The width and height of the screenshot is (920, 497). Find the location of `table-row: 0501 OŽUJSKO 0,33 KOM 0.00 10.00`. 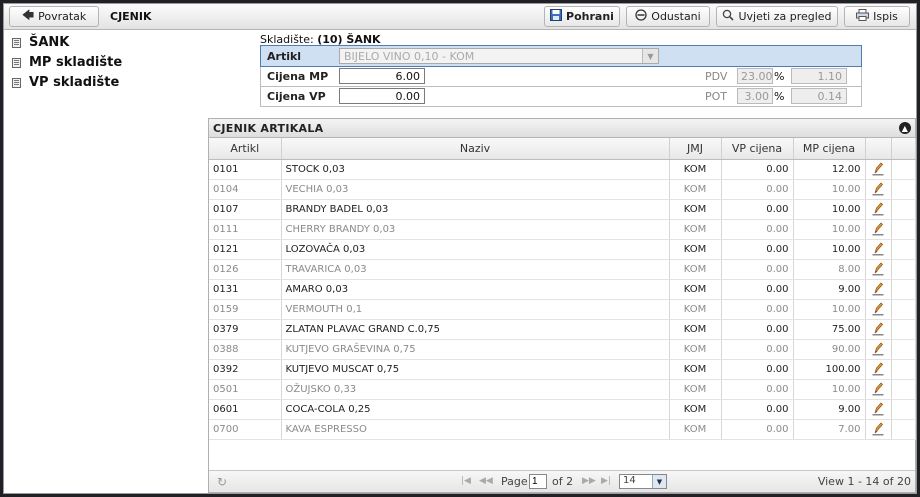

table-row: 0501 OŽUJSKO 0,33 KOM 0.00 10.00 is located at coordinates (562, 389).